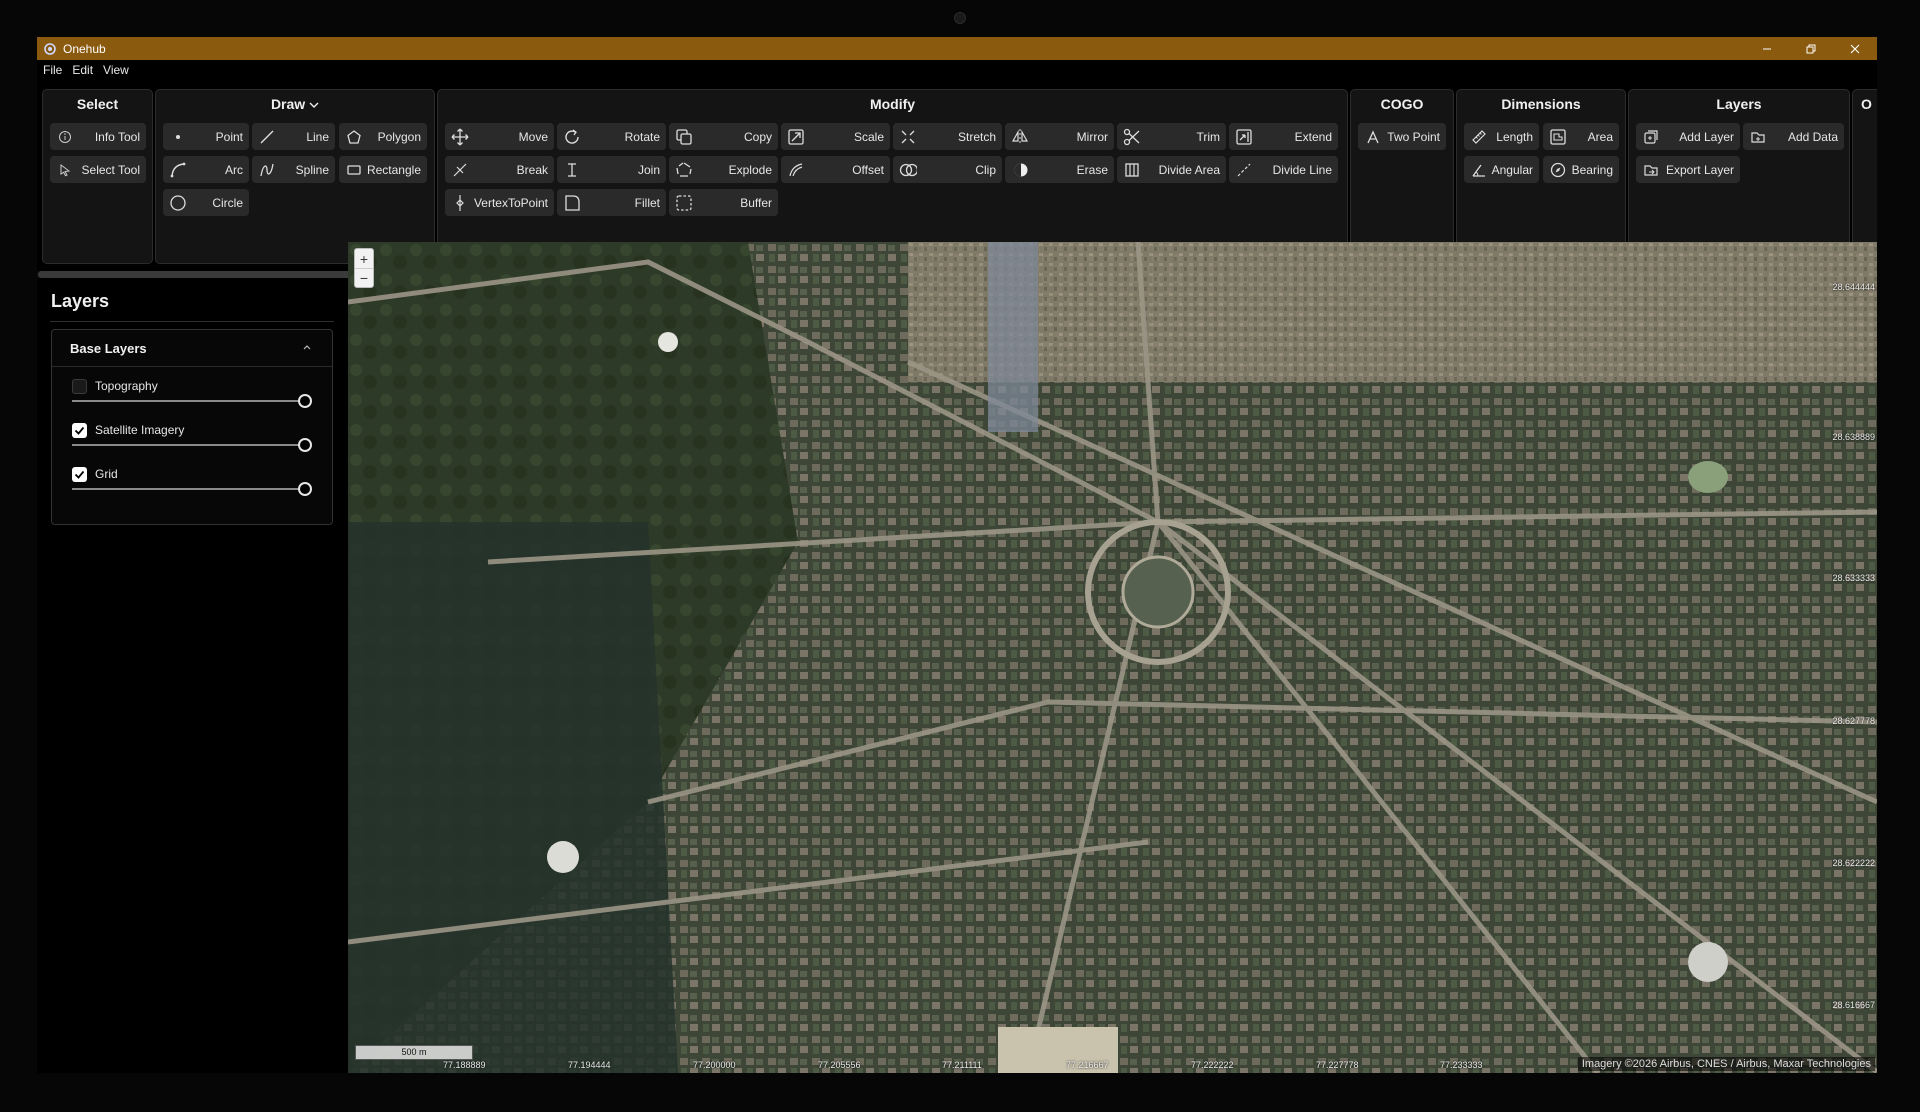 Image resolution: width=1920 pixels, height=1112 pixels. I want to click on extend-button: Extend, so click(1283, 136).